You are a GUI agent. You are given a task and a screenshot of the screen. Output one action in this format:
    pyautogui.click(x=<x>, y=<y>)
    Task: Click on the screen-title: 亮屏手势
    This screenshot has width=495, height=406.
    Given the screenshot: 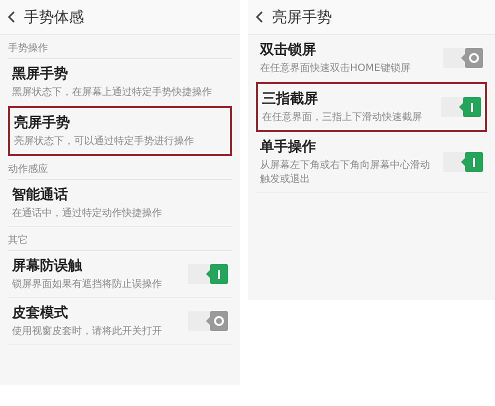 What is the action you would take?
    pyautogui.click(x=302, y=17)
    